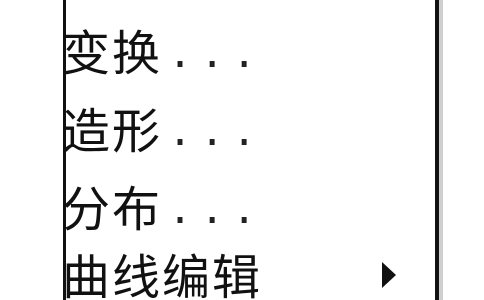 This screenshot has height=300, width=484. What do you see at coordinates (112, 54) in the screenshot?
I see `menu-item-label: 变换` at bounding box center [112, 54].